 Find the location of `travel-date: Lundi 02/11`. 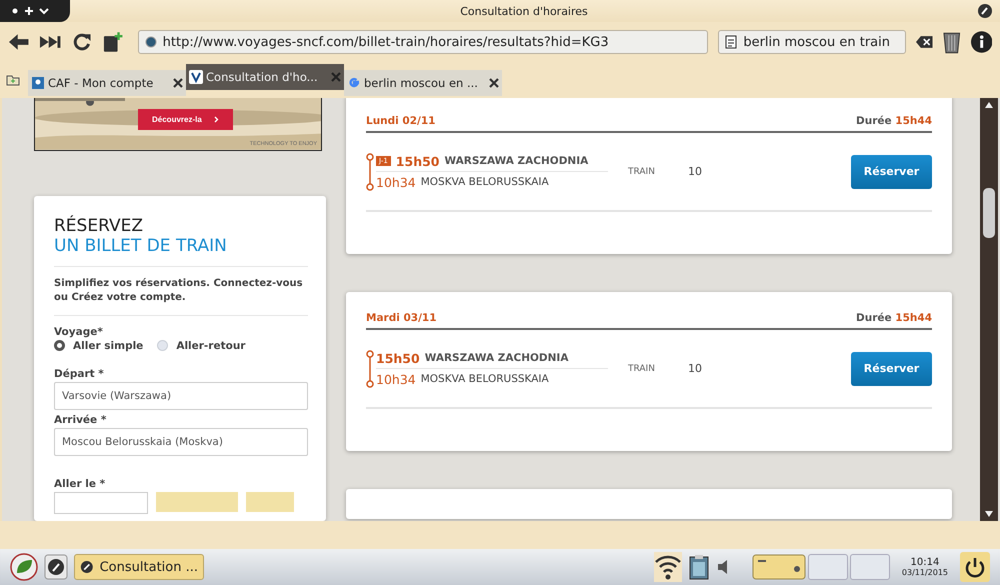

travel-date: Lundi 02/11 is located at coordinates (401, 121).